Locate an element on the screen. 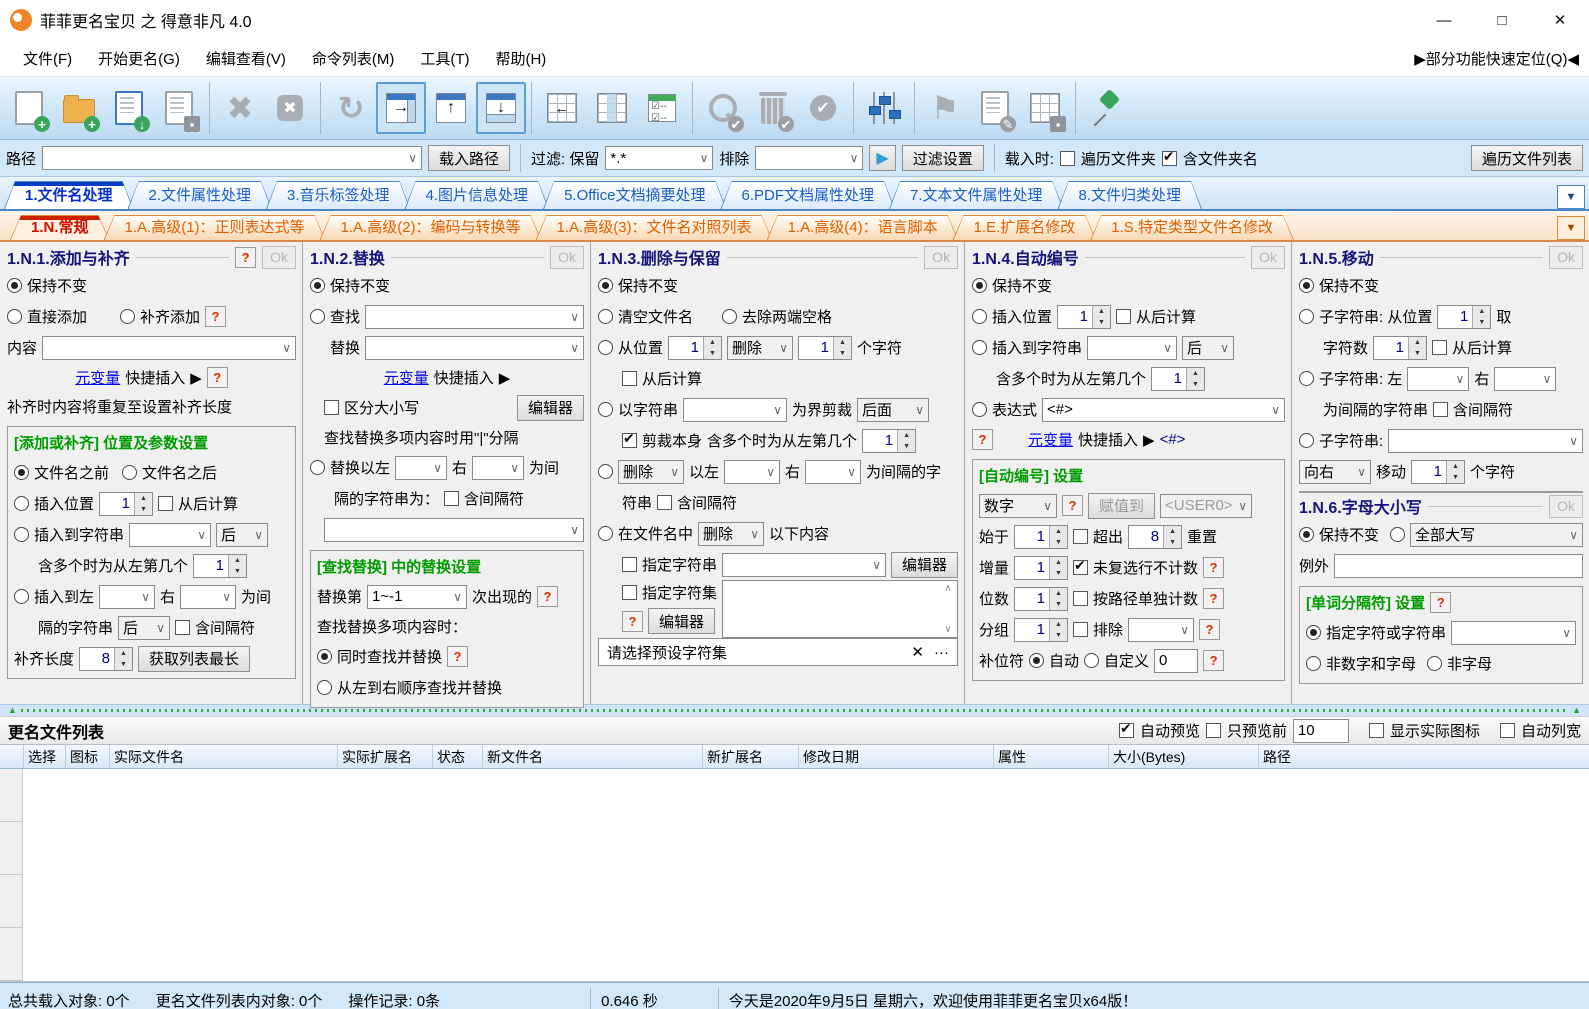  main-tabs-dropdown-button: ▼ is located at coordinates (1571, 197).